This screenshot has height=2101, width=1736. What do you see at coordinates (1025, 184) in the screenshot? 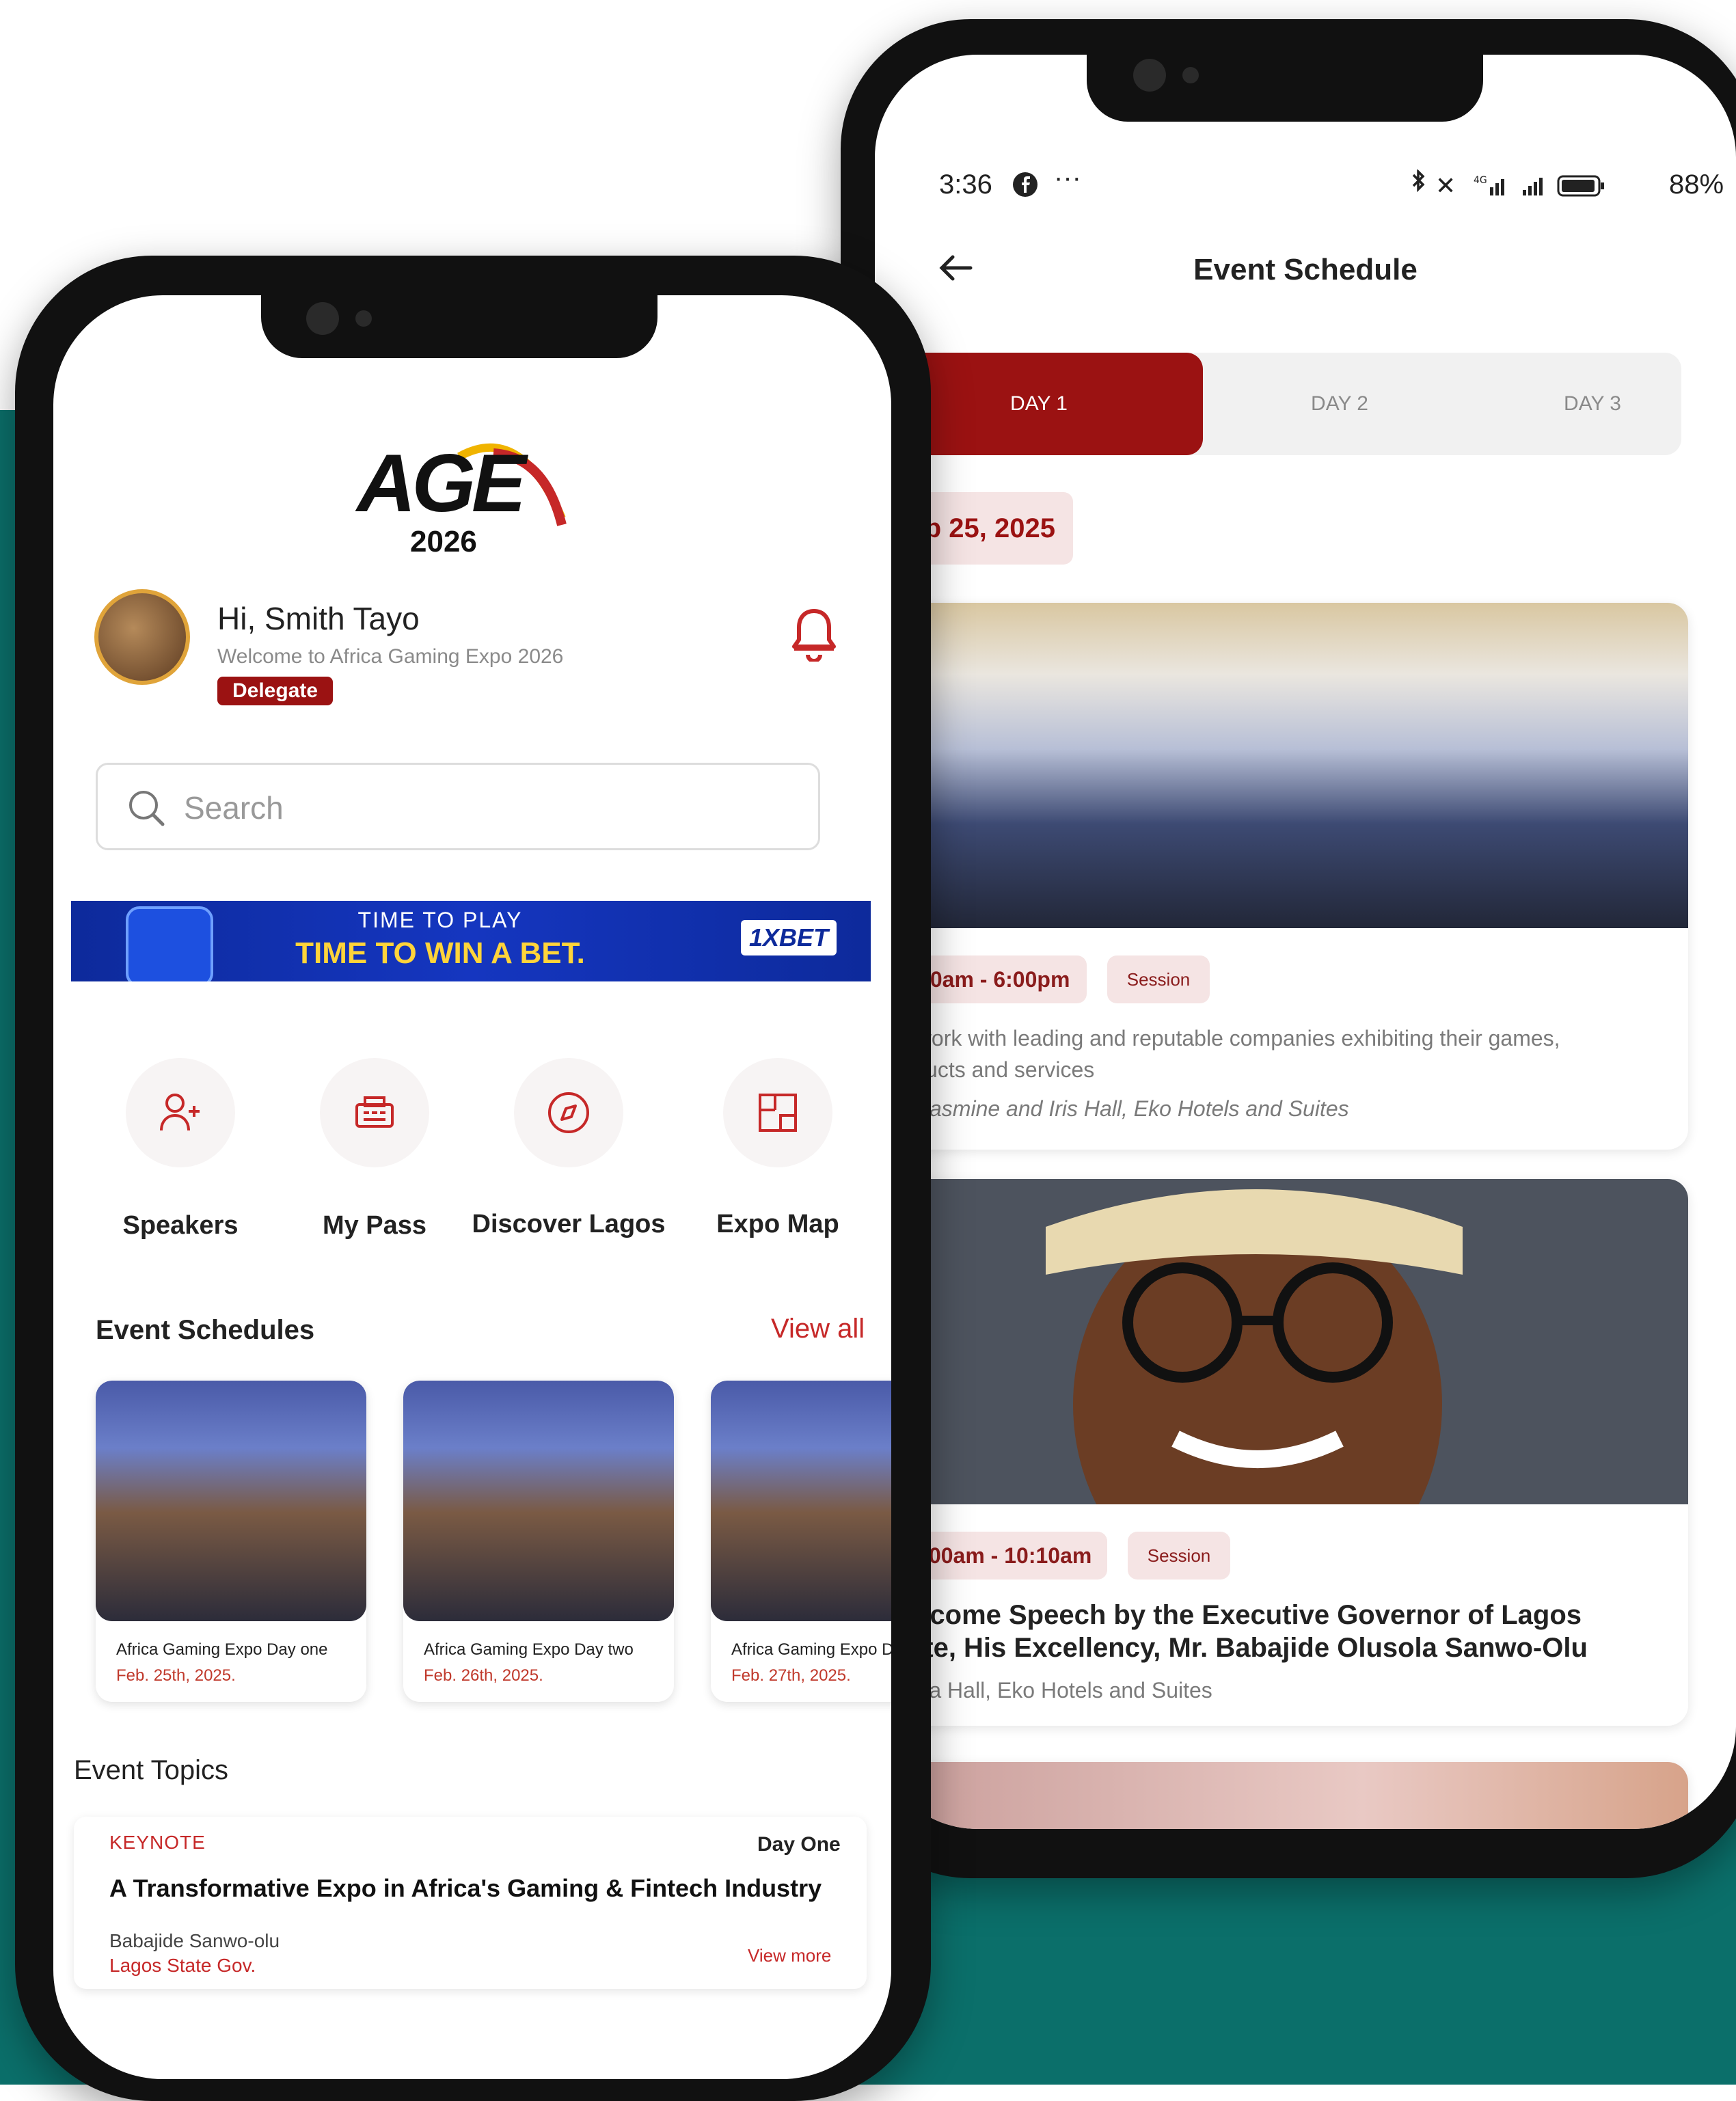
I see `facebook-icon` at bounding box center [1025, 184].